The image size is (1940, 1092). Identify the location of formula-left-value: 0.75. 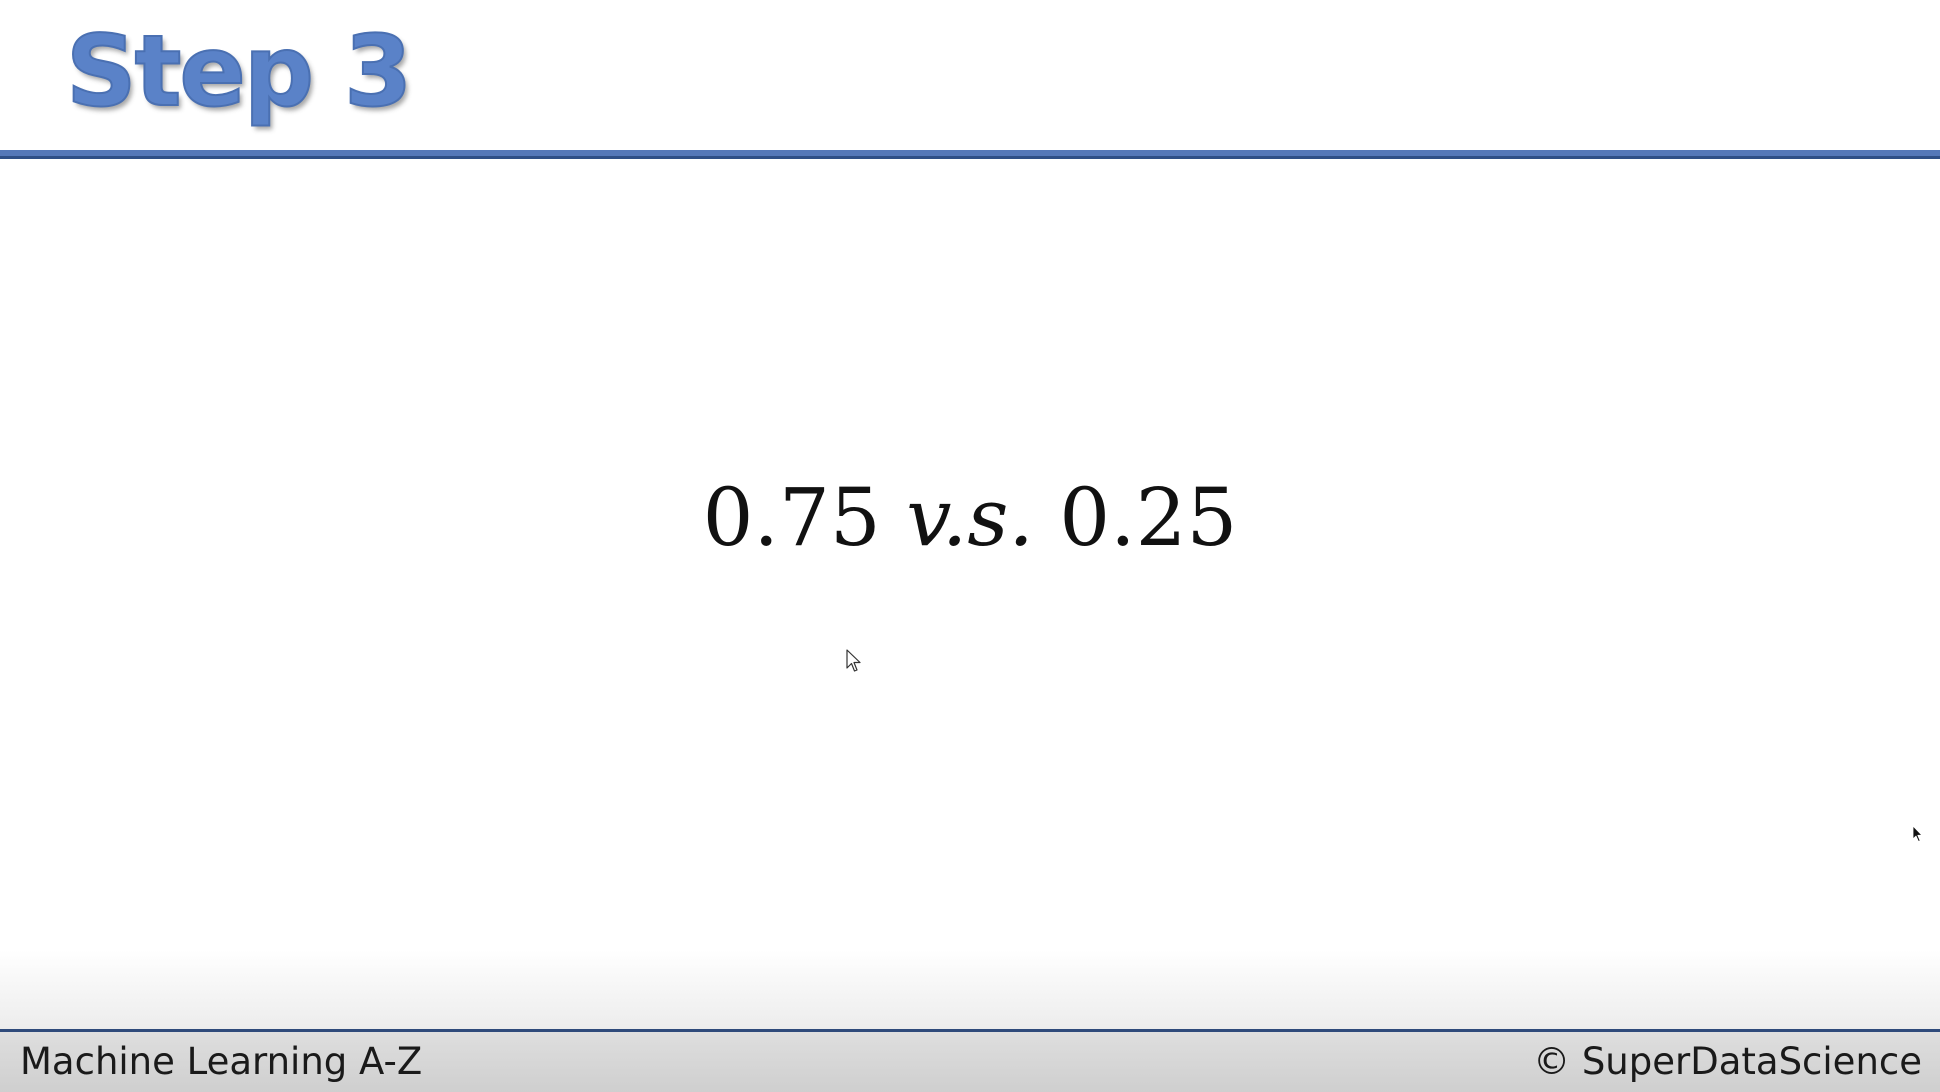
(791, 517).